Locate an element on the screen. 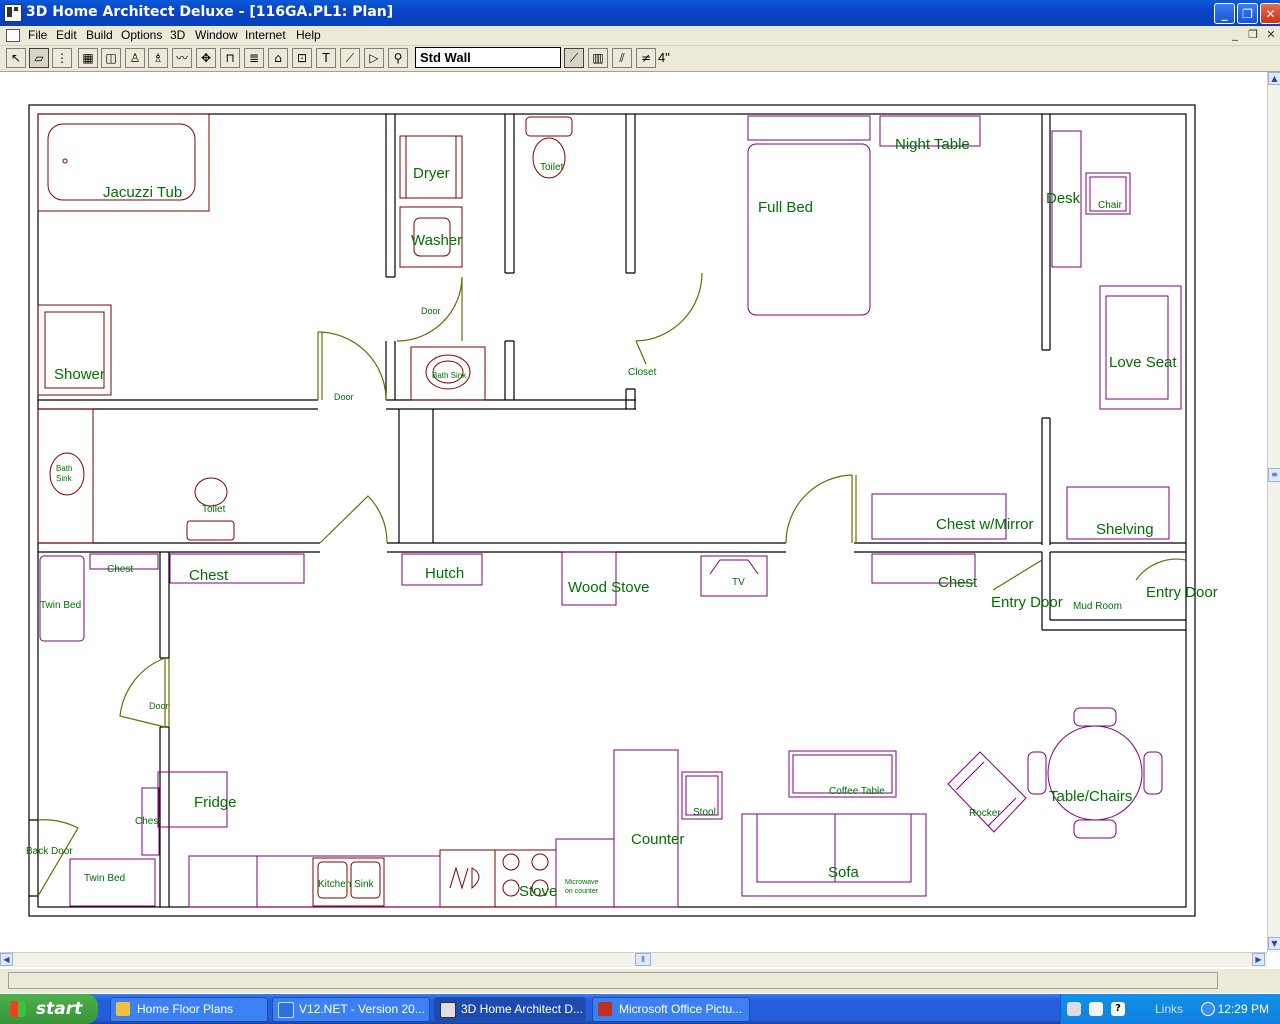 The width and height of the screenshot is (1280, 1024). dimension-icon: ⟋ is located at coordinates (350, 58).